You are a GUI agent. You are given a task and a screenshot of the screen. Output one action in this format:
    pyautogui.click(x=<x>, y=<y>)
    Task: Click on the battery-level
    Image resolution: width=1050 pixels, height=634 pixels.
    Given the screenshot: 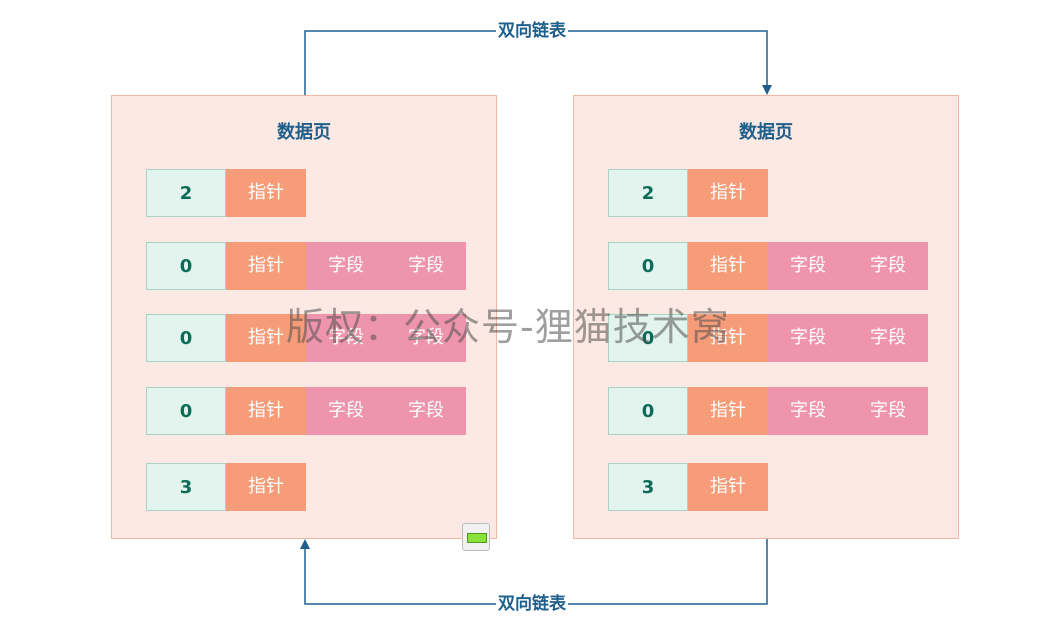 What is the action you would take?
    pyautogui.click(x=477, y=538)
    